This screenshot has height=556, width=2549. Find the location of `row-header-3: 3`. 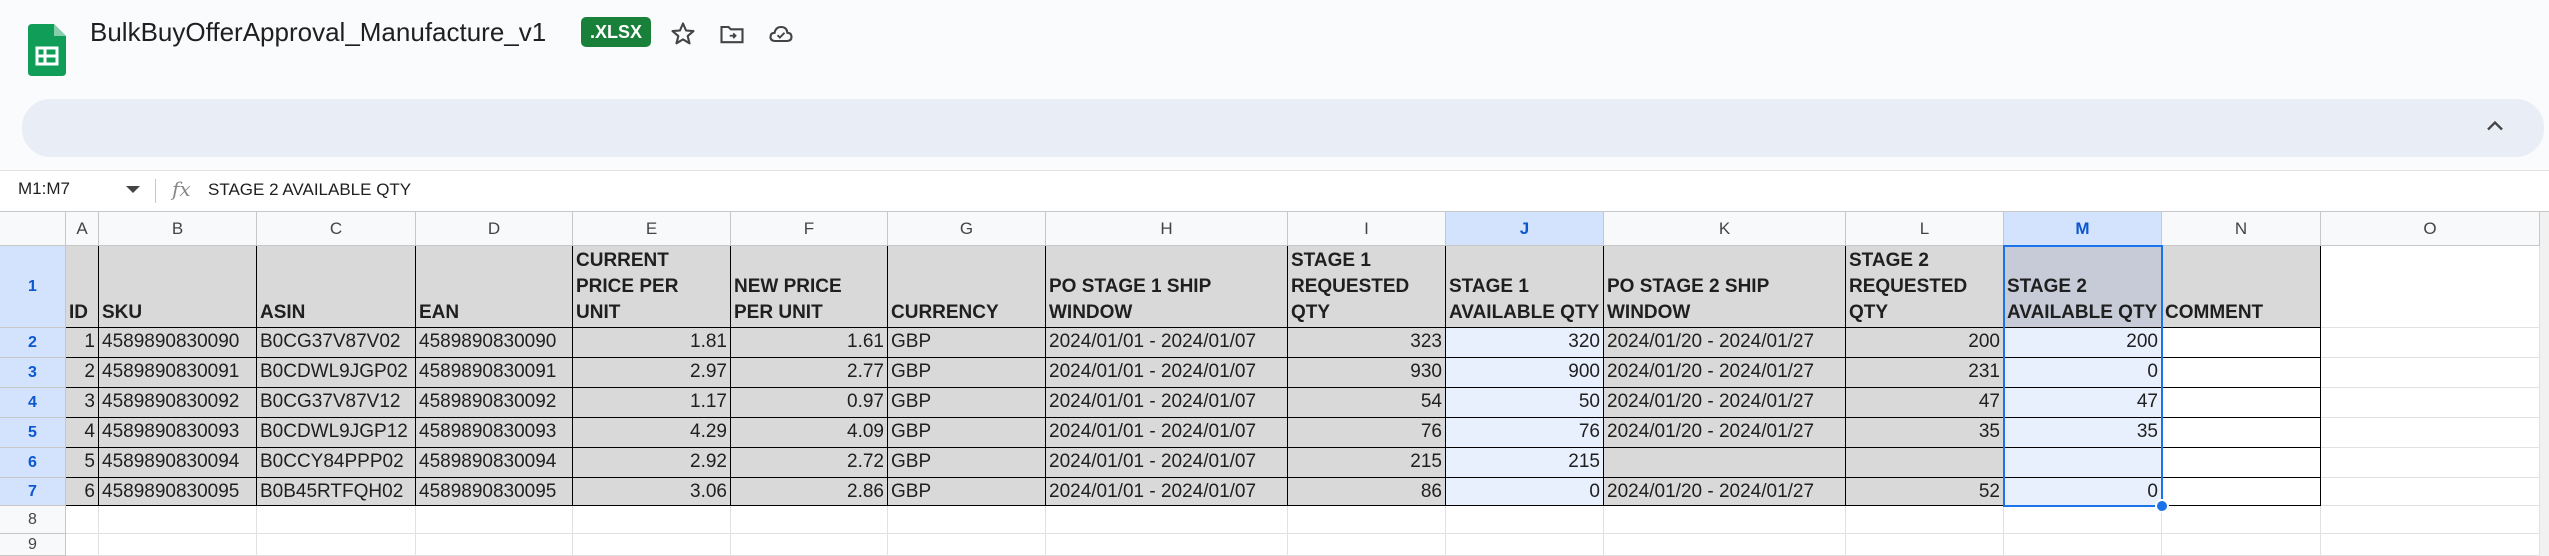

row-header-3: 3 is located at coordinates (33, 373).